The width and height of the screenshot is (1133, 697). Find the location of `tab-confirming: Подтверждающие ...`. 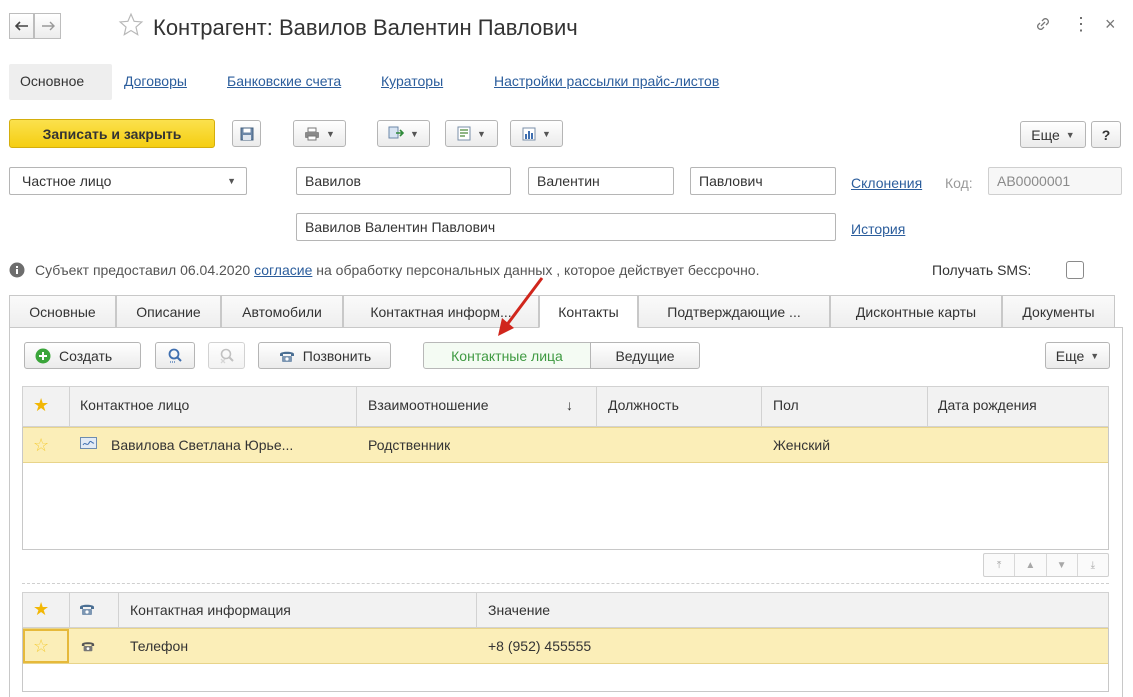

tab-confirming: Подтверждающие ... is located at coordinates (734, 311).